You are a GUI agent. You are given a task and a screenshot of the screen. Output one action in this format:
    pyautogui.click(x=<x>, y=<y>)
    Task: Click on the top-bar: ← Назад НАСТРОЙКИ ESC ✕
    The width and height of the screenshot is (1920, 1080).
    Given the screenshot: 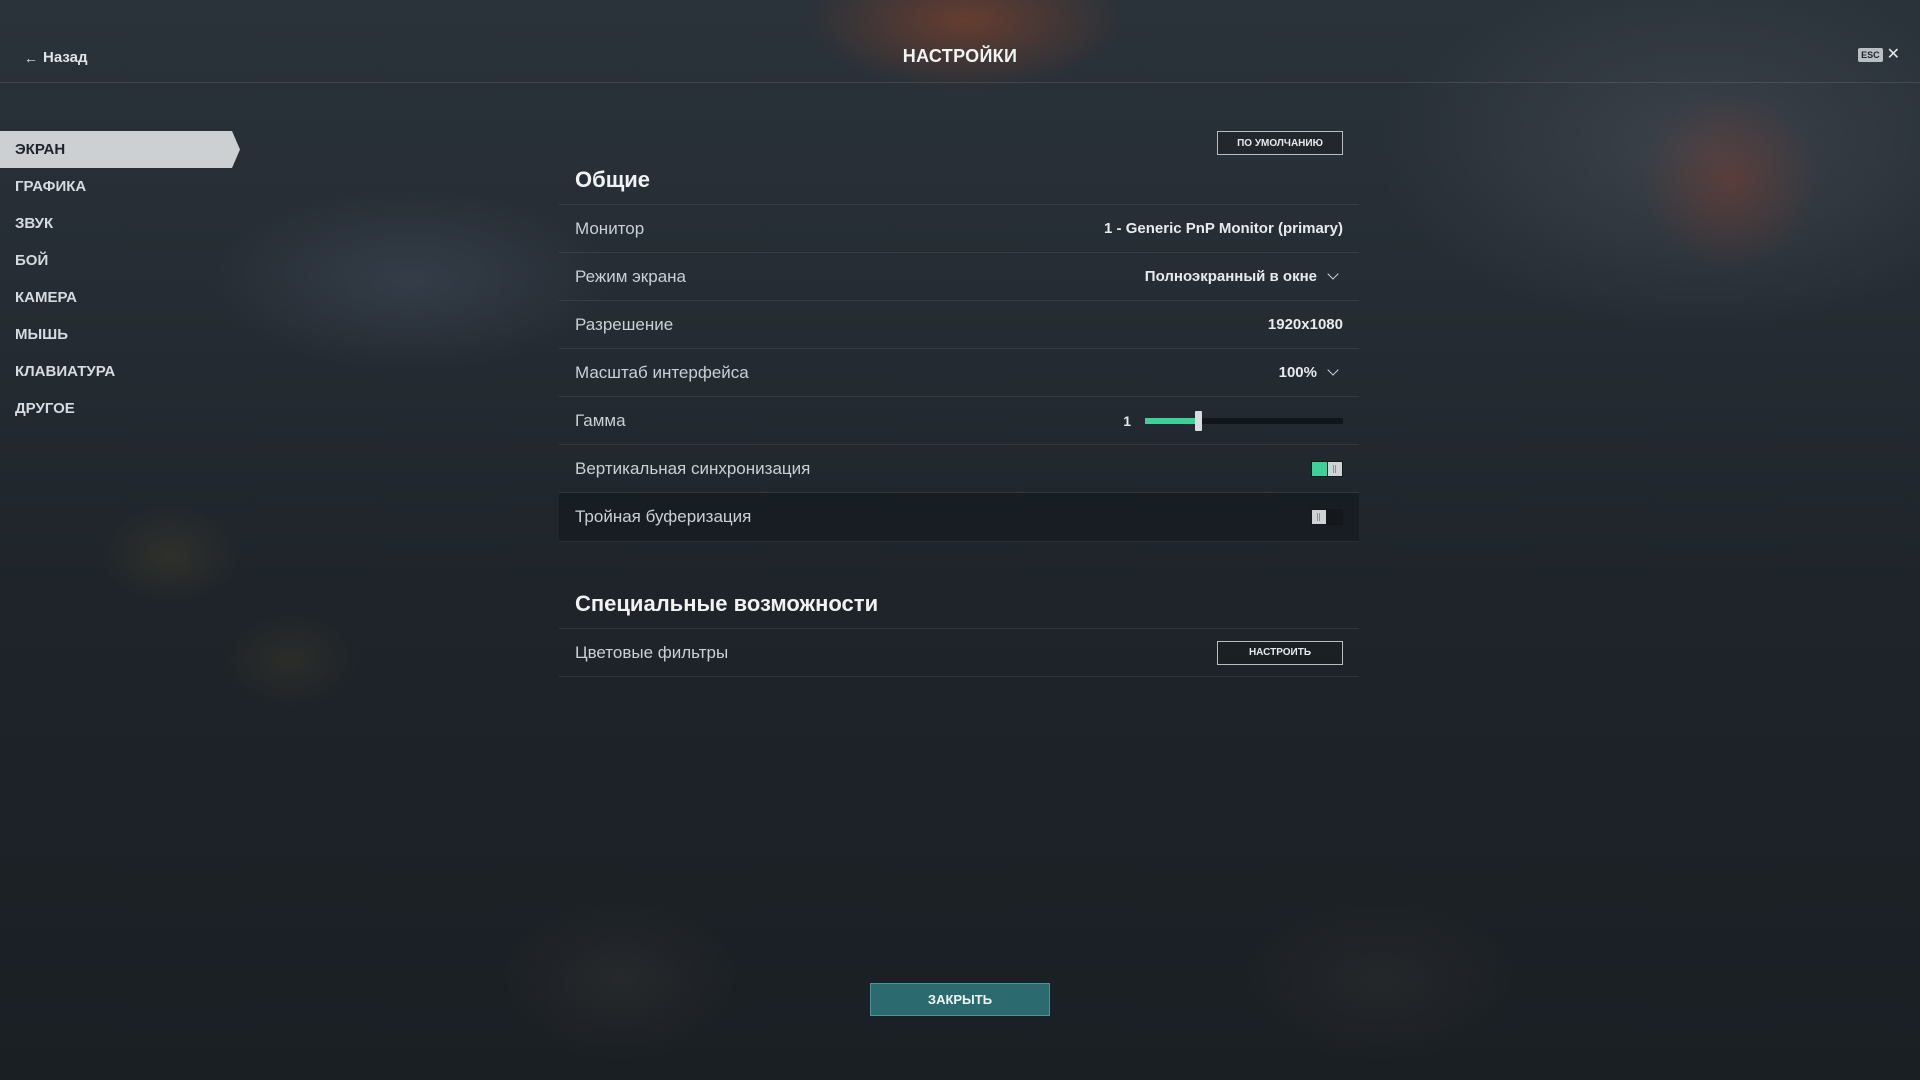 What is the action you would take?
    pyautogui.click(x=960, y=41)
    